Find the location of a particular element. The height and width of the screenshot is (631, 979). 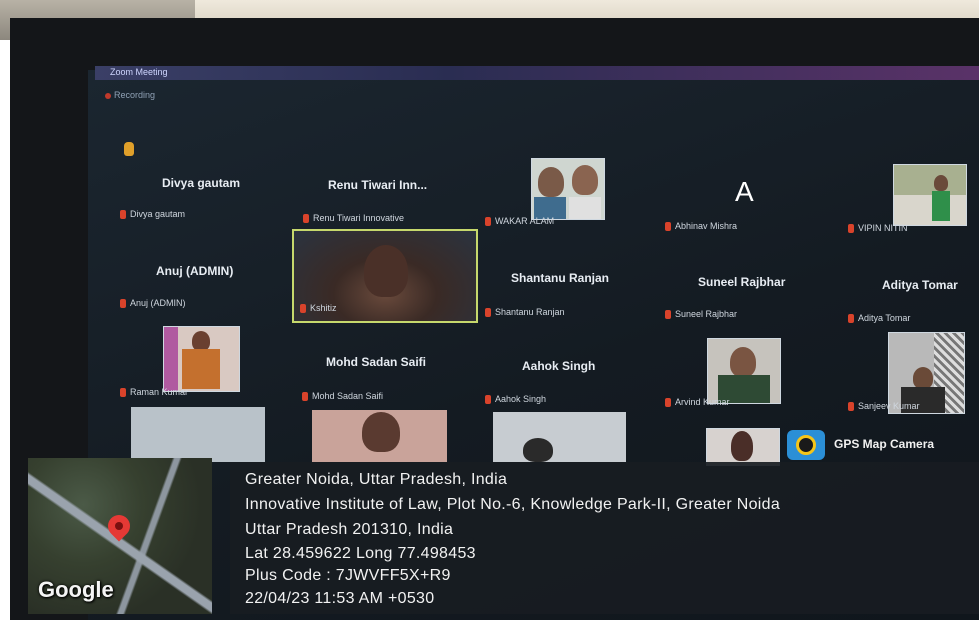

participant-label: Kshitiz is located at coordinates (318, 308).